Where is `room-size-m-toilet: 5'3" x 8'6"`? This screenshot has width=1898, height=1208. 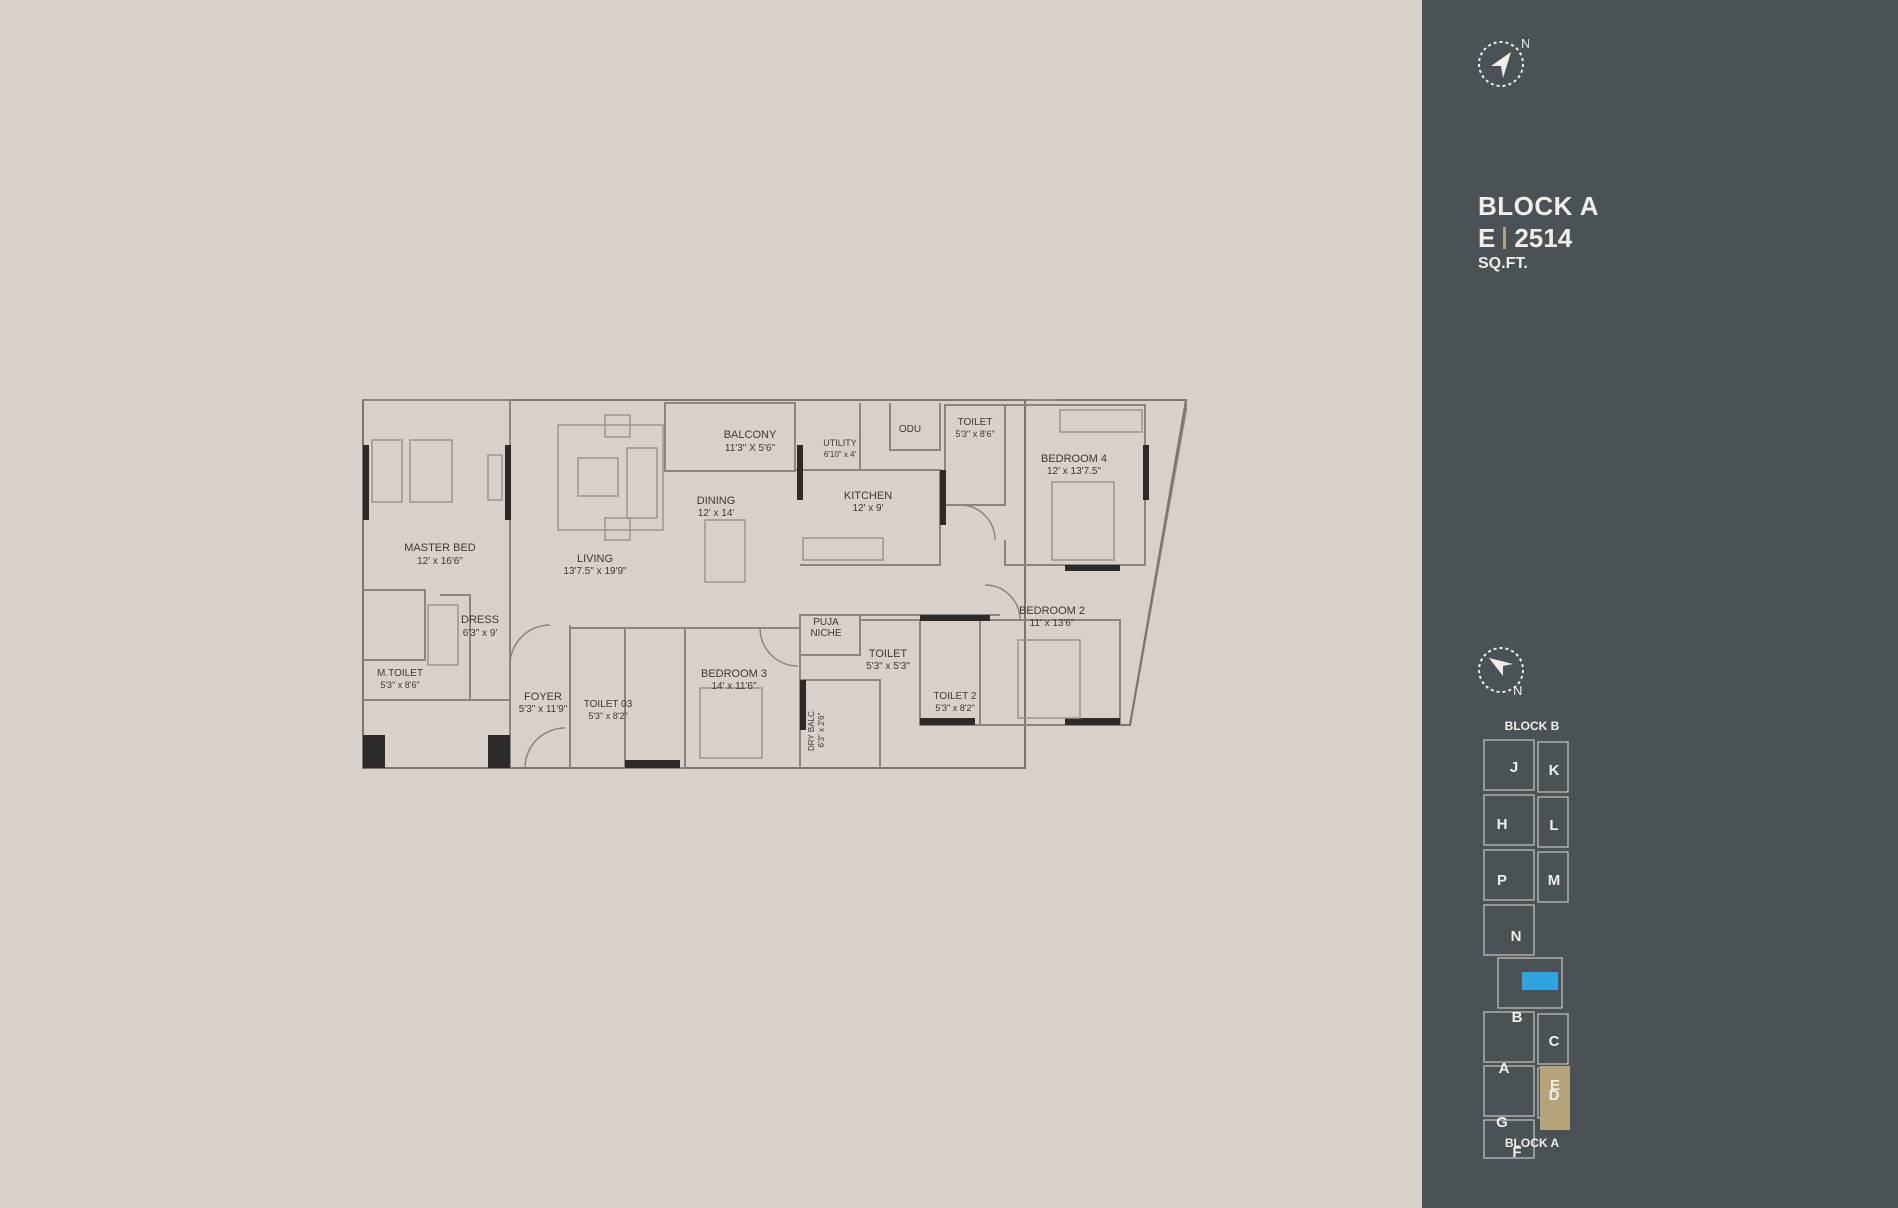 room-size-m-toilet: 5'3" x 8'6" is located at coordinates (399, 685).